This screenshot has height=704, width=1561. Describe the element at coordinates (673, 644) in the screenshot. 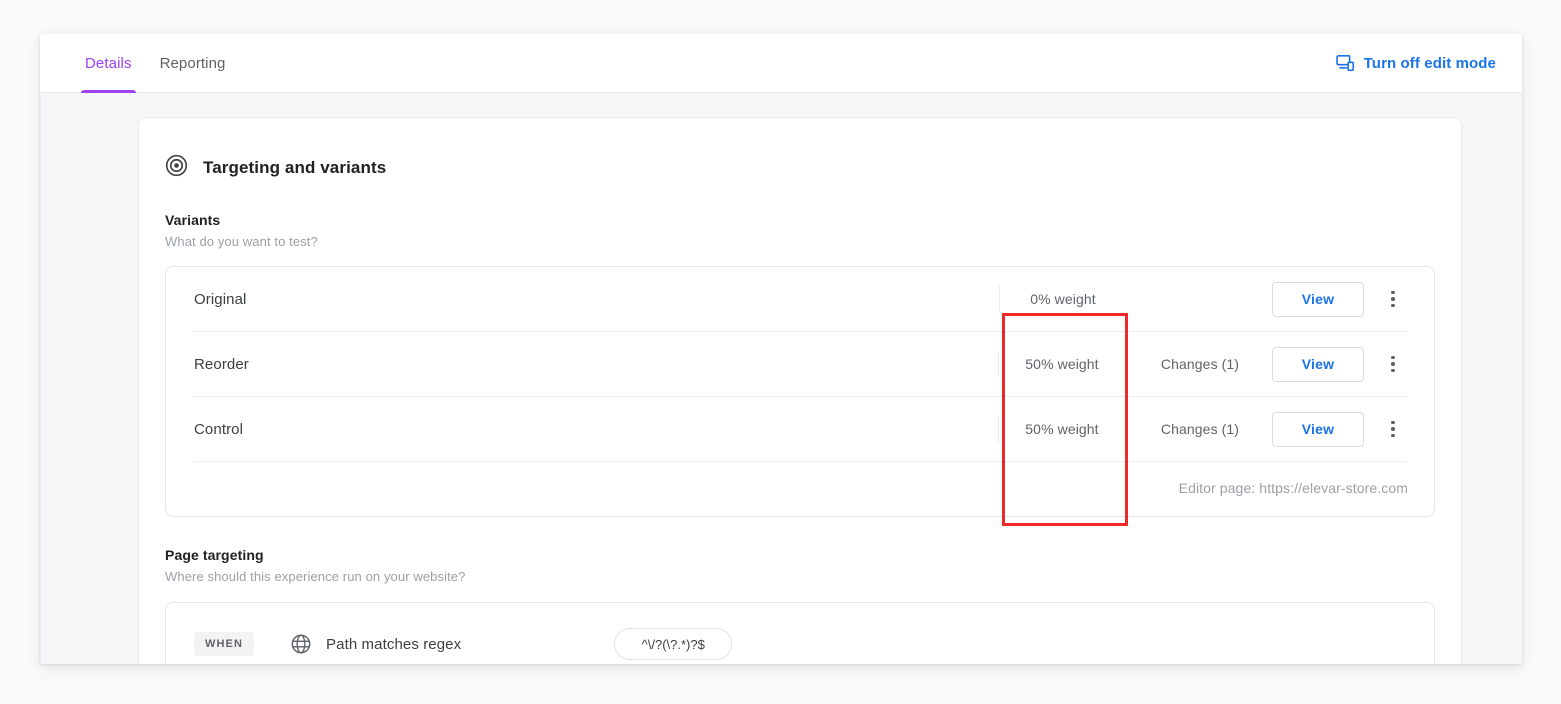

I see `regex-value-chip: ^\/?(\?.*)?$` at that location.